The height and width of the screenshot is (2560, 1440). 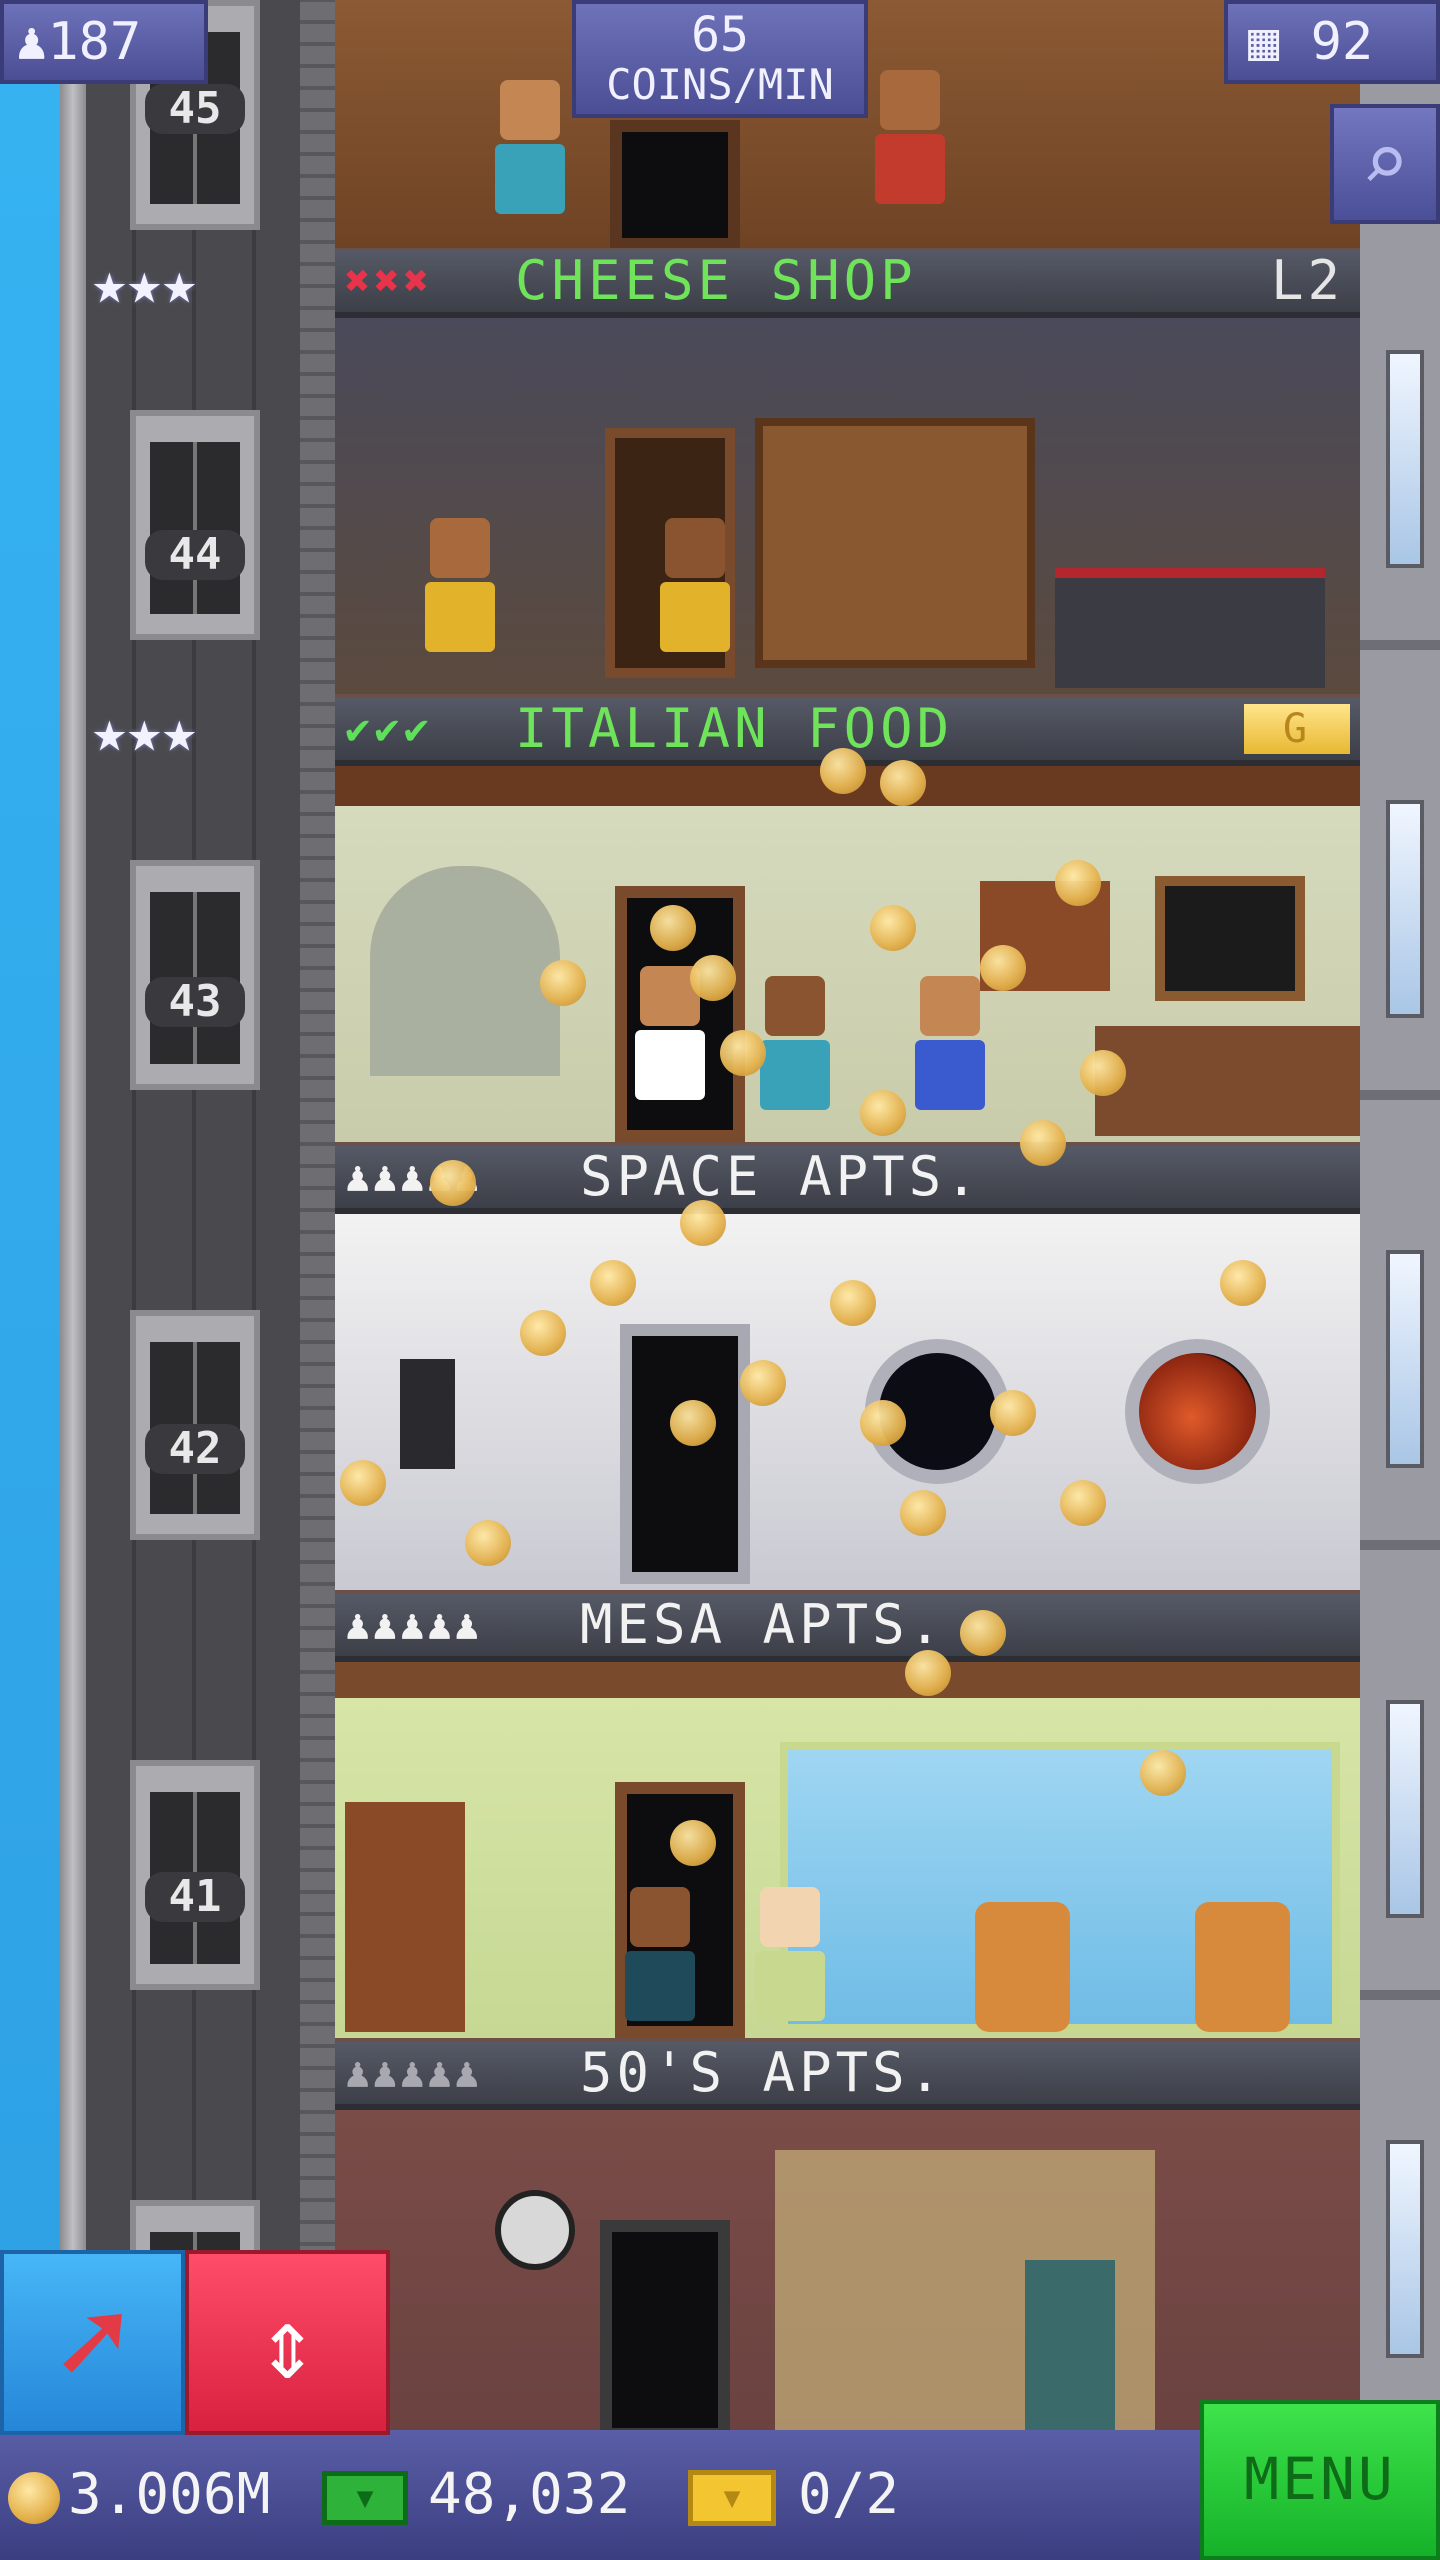 What do you see at coordinates (847, 284) in the screenshot?
I see `floor-label-cheese-shop: ✖✖✖ CHEESE SHOP L2` at bounding box center [847, 284].